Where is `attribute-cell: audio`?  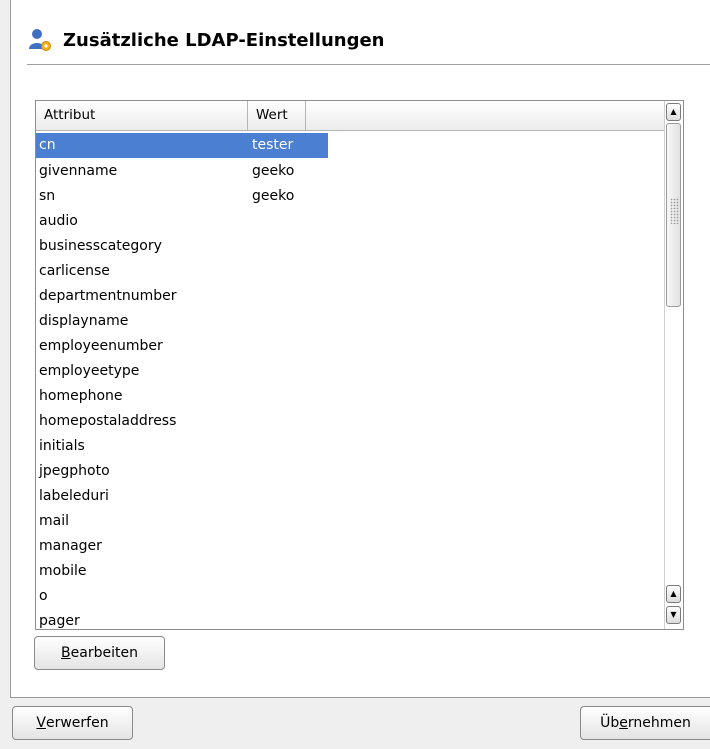
attribute-cell: audio is located at coordinates (58, 220).